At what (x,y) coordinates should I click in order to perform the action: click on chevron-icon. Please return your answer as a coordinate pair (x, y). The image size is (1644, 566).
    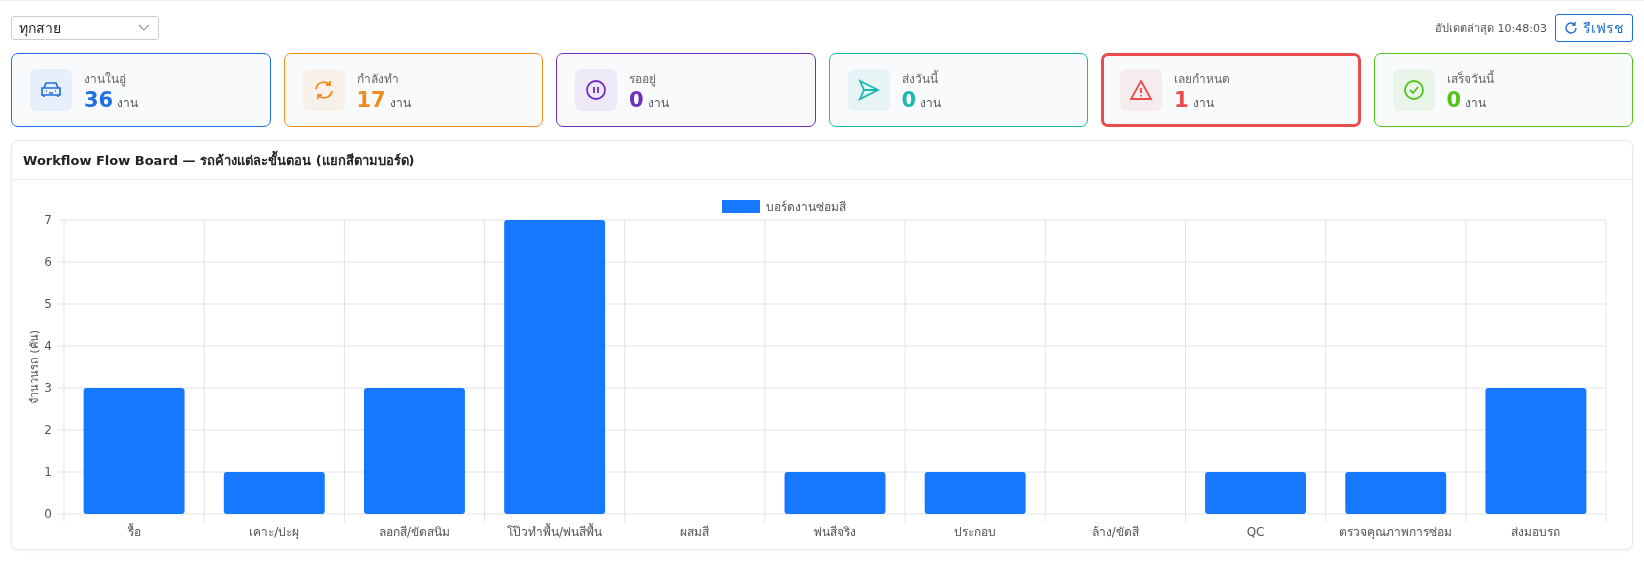
    Looking at the image, I should click on (144, 28).